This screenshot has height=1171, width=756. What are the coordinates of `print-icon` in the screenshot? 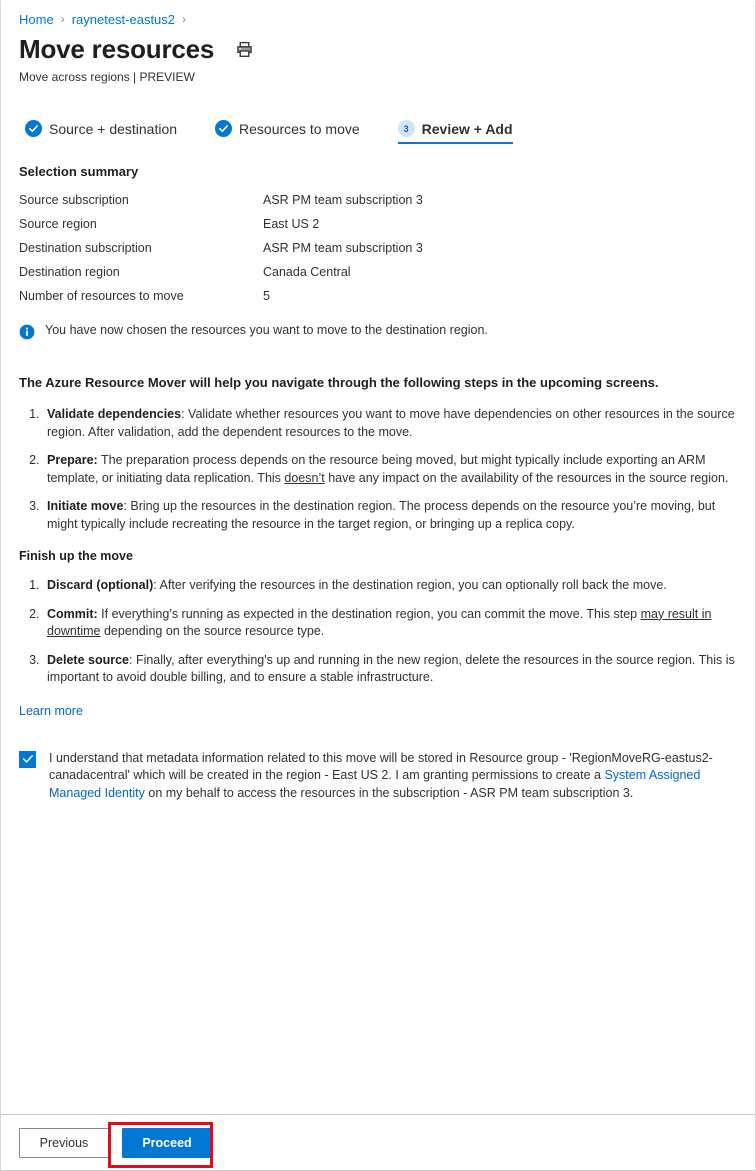 It's located at (244, 49).